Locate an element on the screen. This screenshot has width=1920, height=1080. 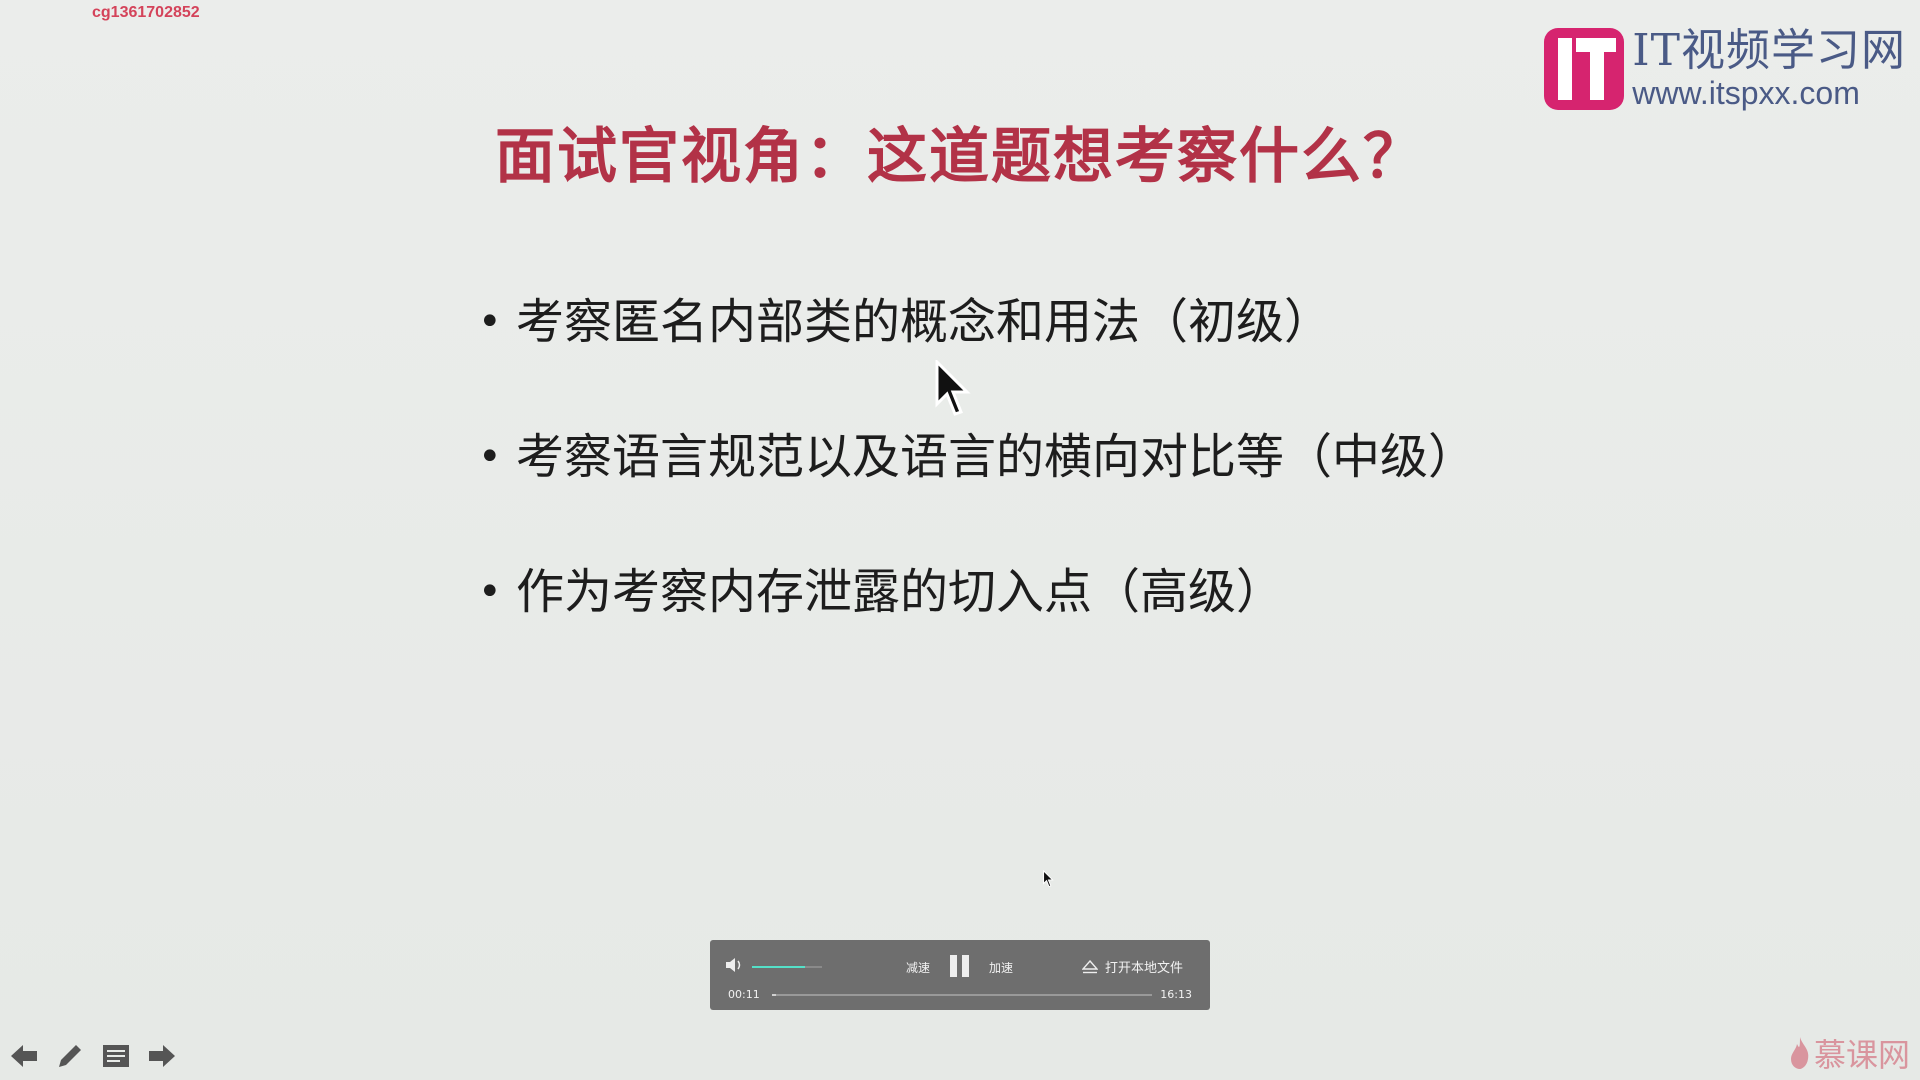
next-slide-button is located at coordinates (162, 1056).